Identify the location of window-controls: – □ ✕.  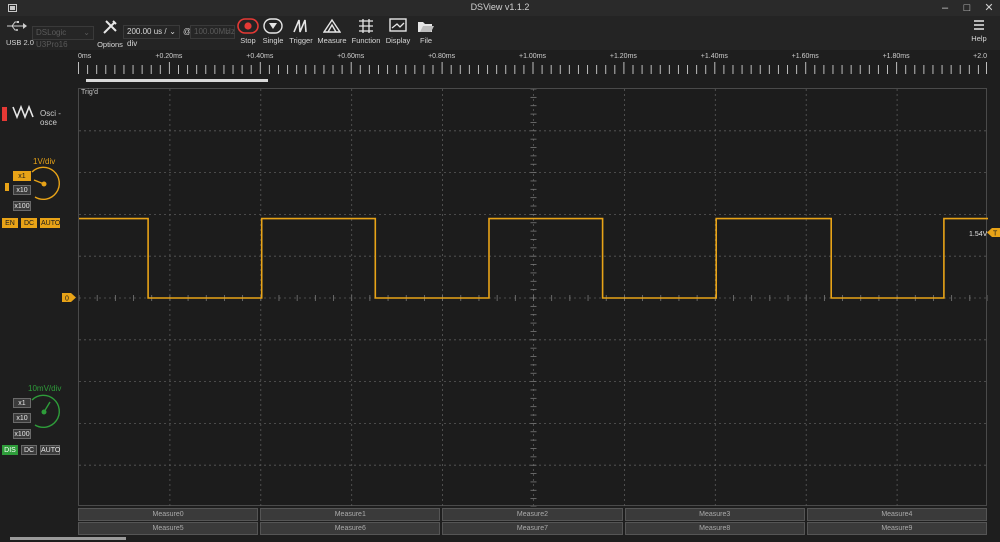
(967, 8).